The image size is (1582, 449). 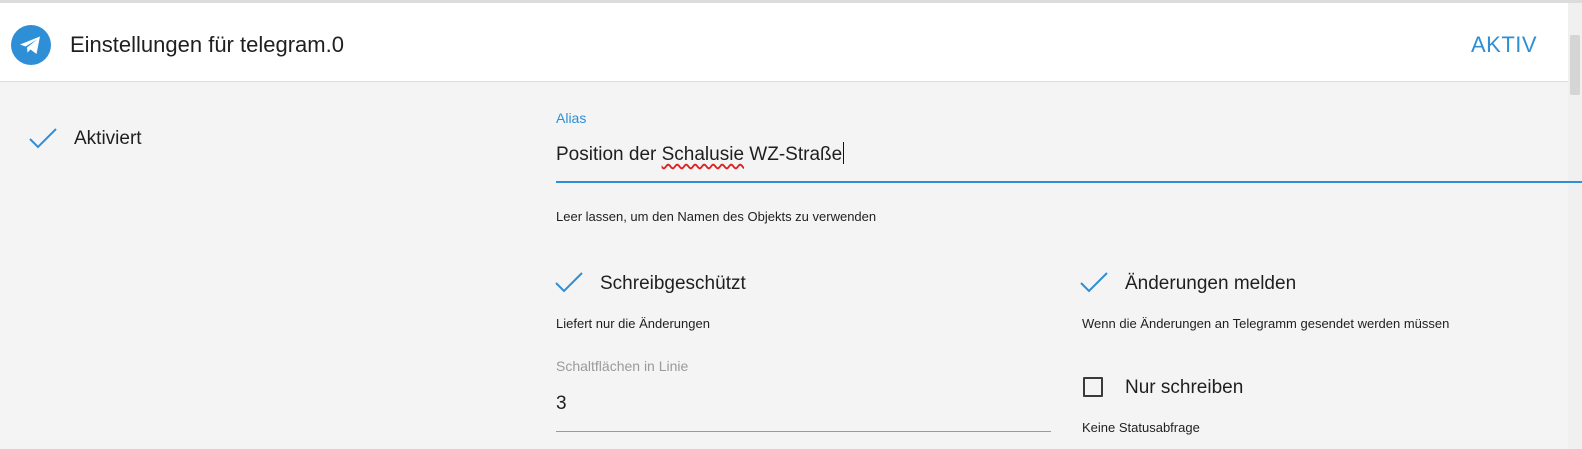 I want to click on buttons-per-line-underline, so click(x=803, y=431).